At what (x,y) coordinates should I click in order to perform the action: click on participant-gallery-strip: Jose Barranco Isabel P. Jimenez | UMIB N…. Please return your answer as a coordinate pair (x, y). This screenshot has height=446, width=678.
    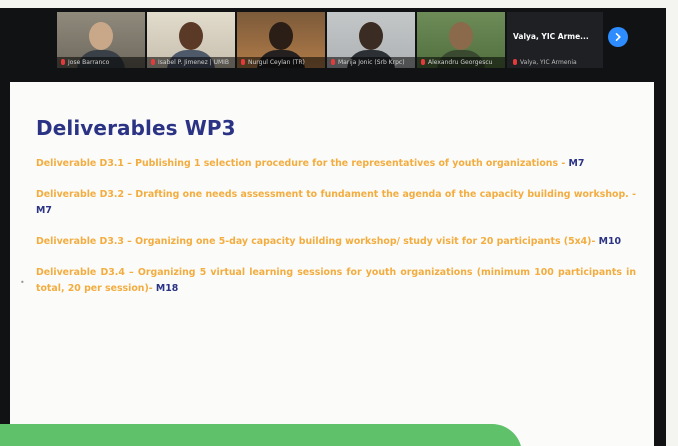
    Looking at the image, I should click on (330, 40).